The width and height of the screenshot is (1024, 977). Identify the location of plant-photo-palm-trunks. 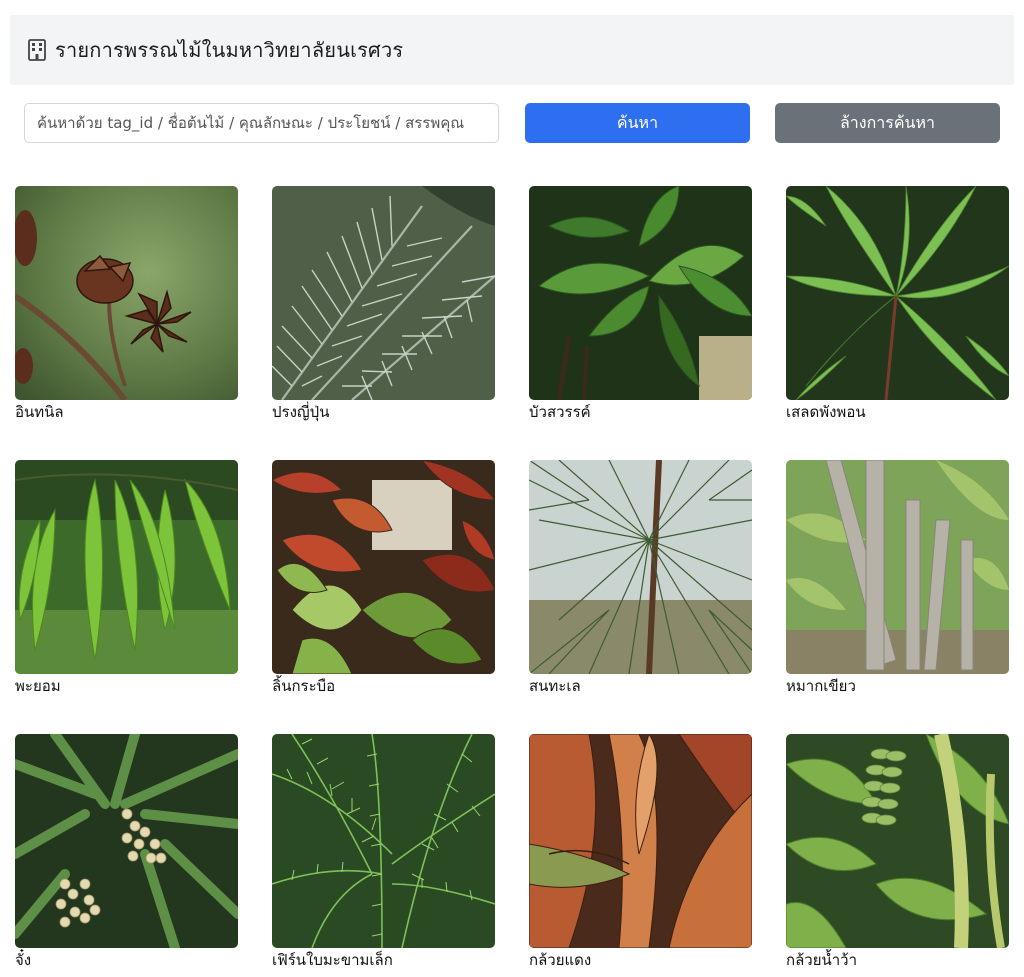
(897, 567).